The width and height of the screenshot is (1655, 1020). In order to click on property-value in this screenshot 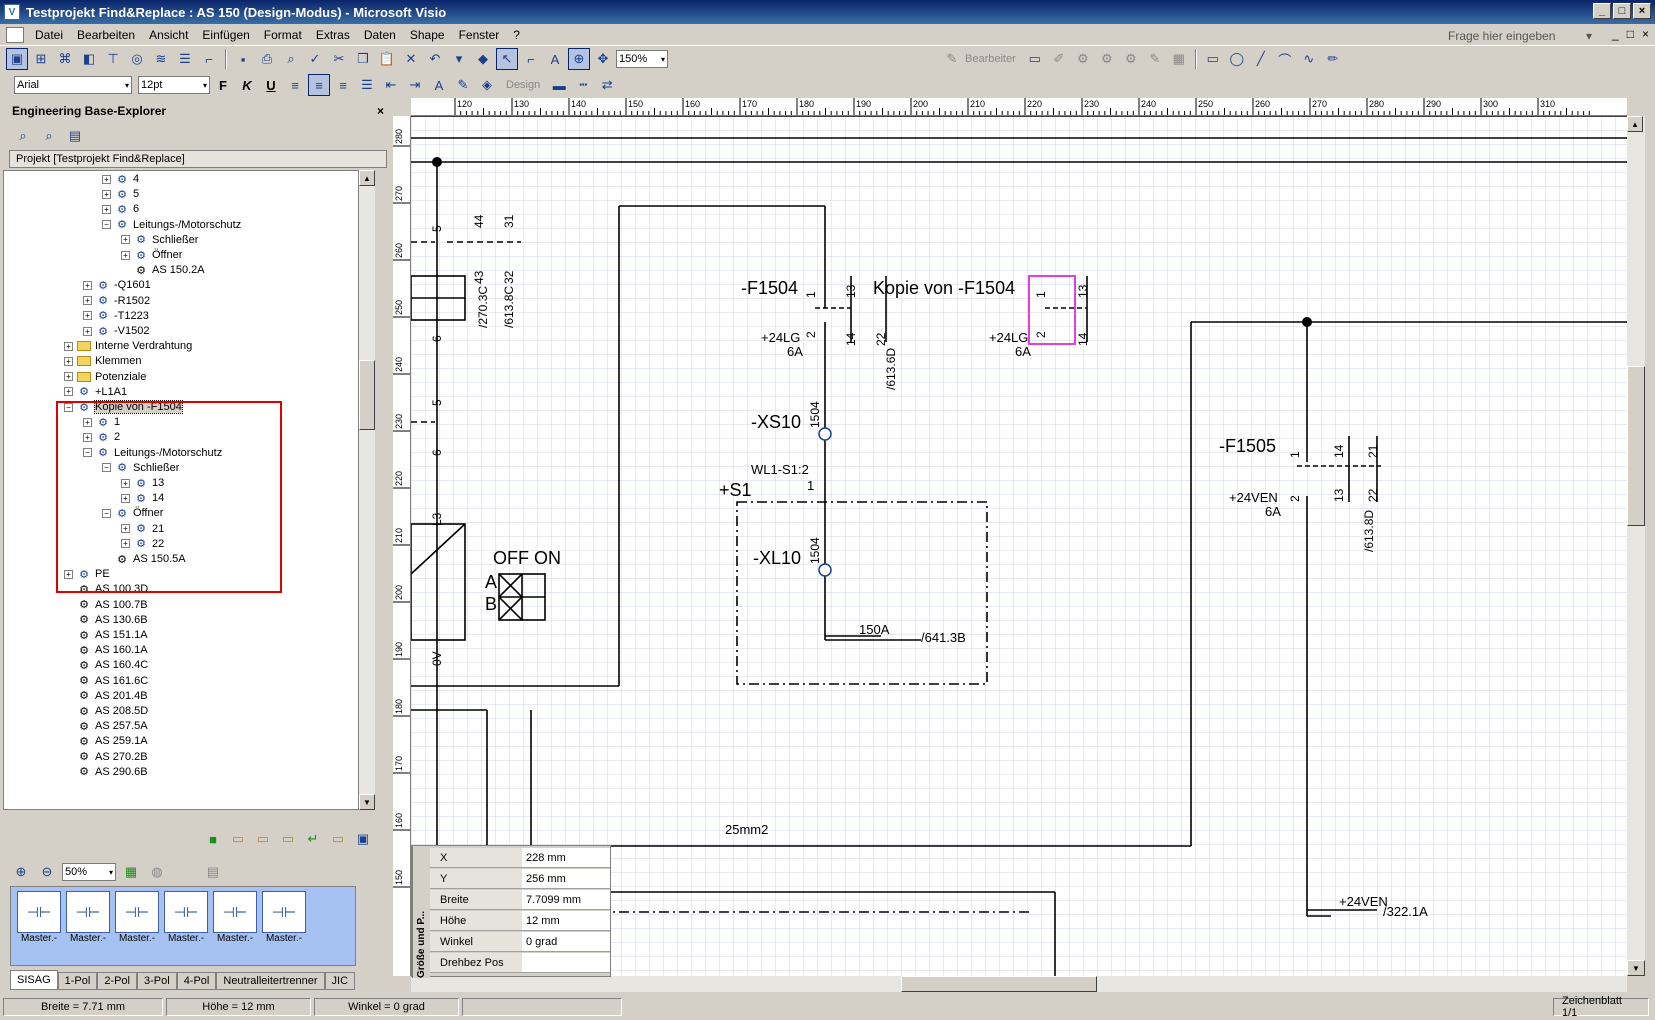, I will do `click(566, 962)`.